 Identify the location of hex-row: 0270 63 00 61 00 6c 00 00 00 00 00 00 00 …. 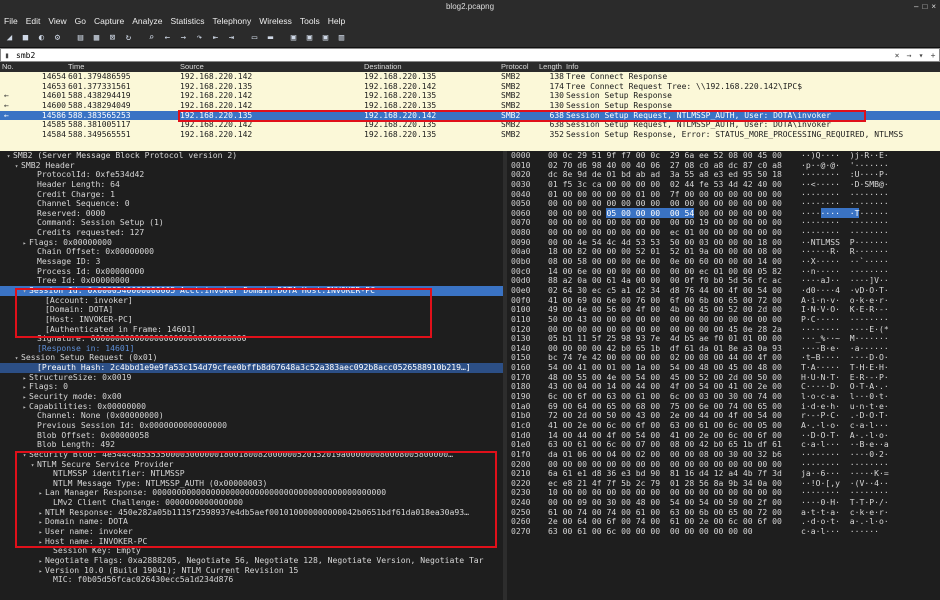
(723, 531).